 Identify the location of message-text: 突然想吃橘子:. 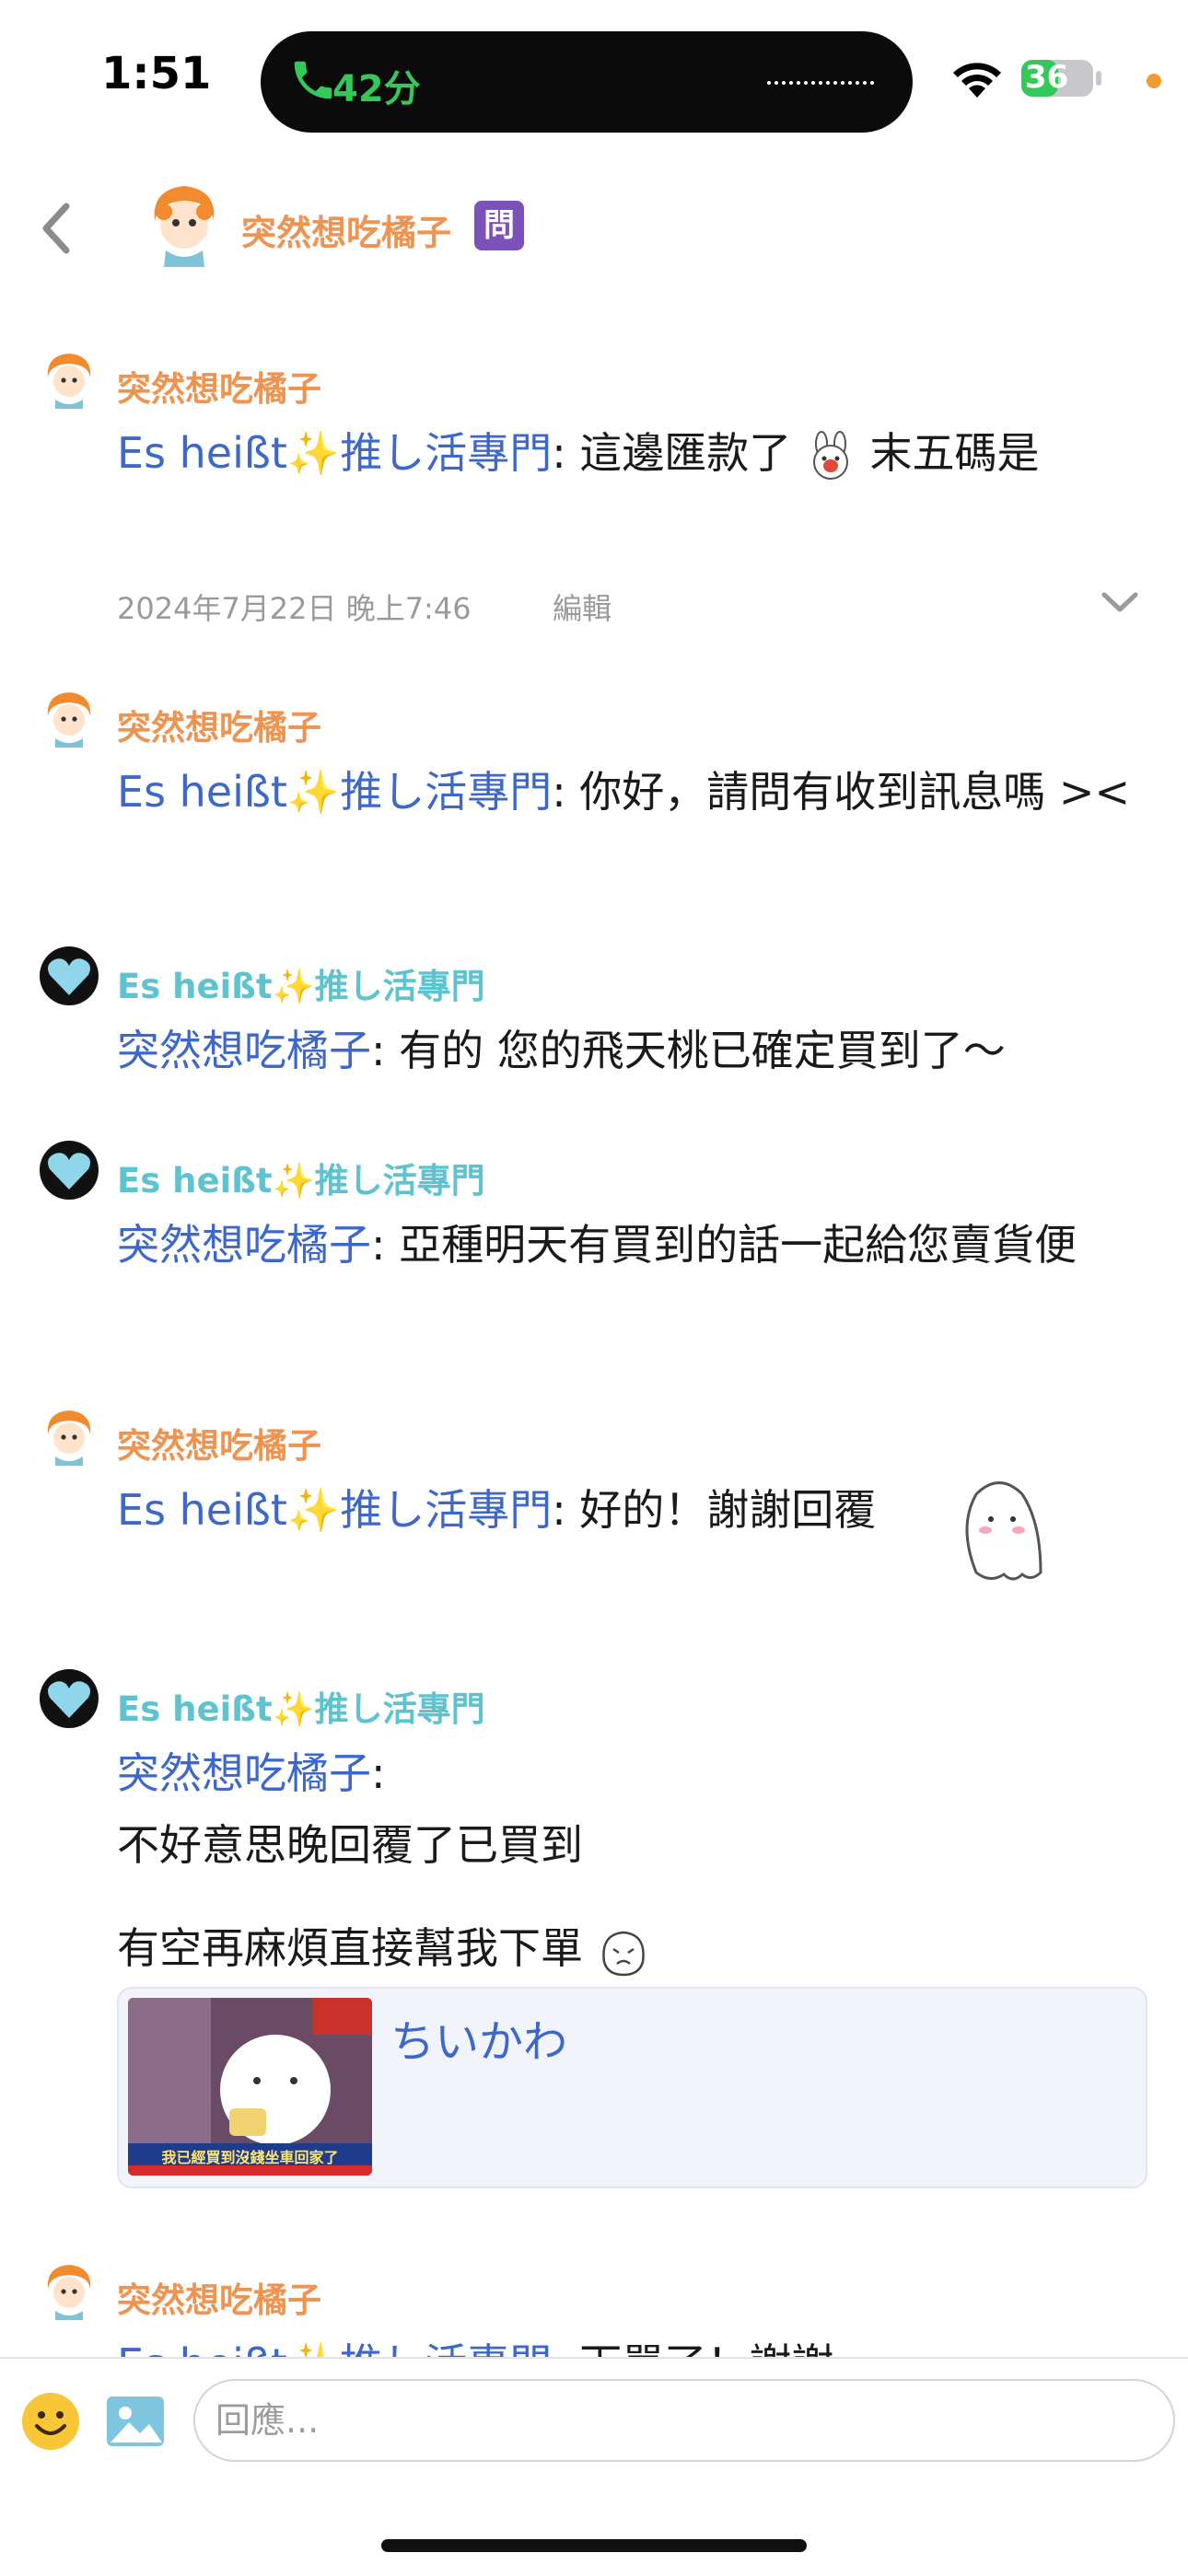
(251, 1773).